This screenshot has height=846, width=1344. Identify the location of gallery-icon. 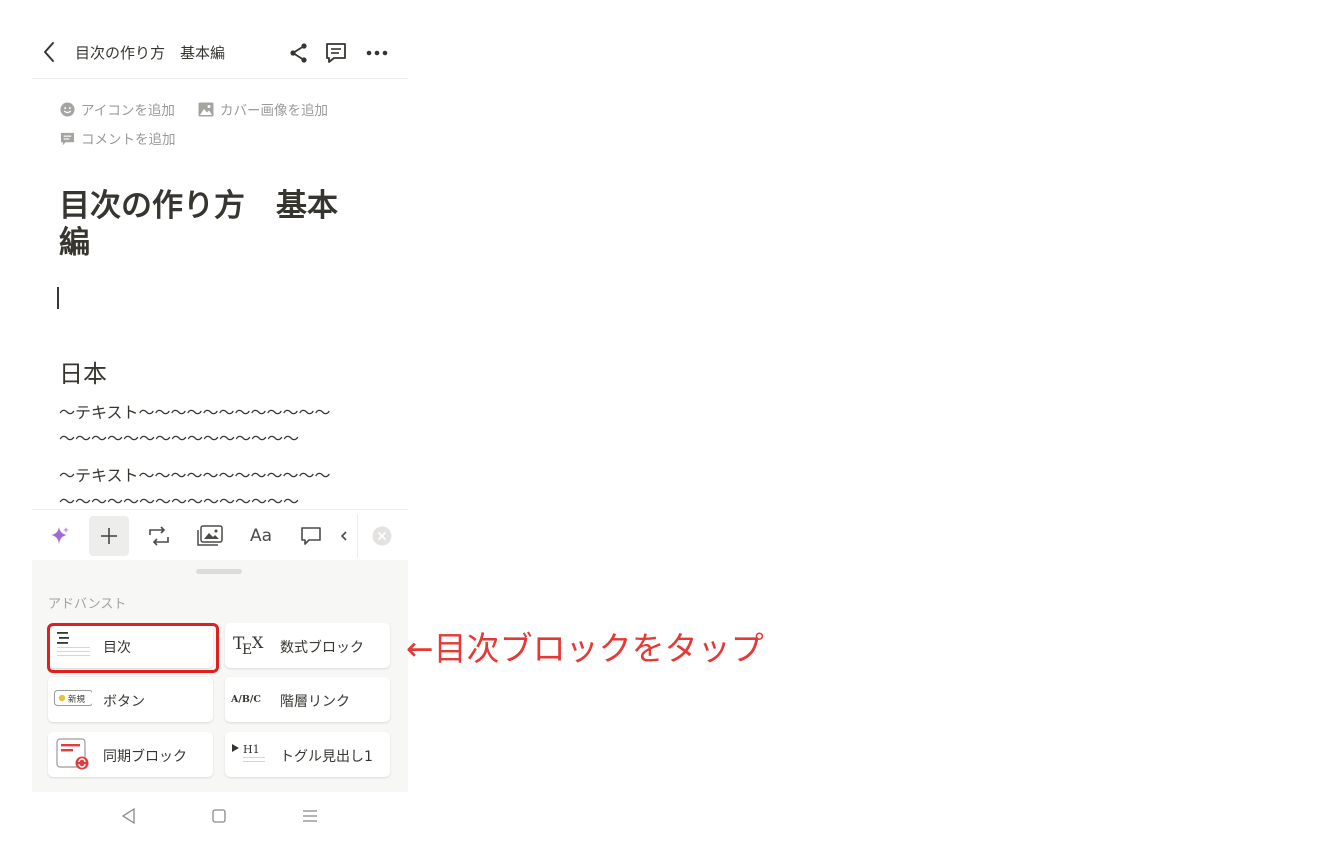
(210, 535).